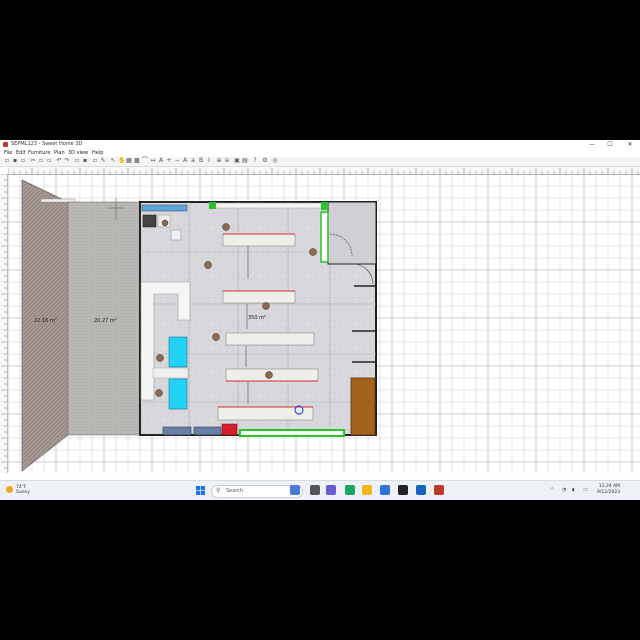  What do you see at coordinates (185, 161) in the screenshot?
I see `enlarge-text-icon: A` at bounding box center [185, 161].